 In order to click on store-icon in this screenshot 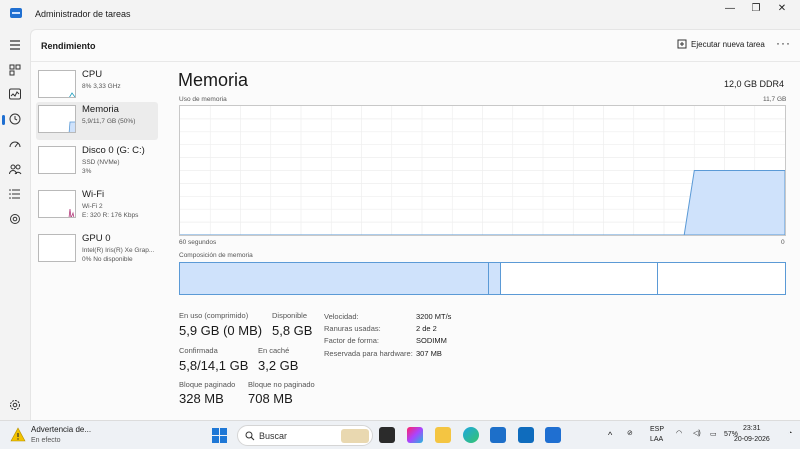, I will do `click(498, 435)`.